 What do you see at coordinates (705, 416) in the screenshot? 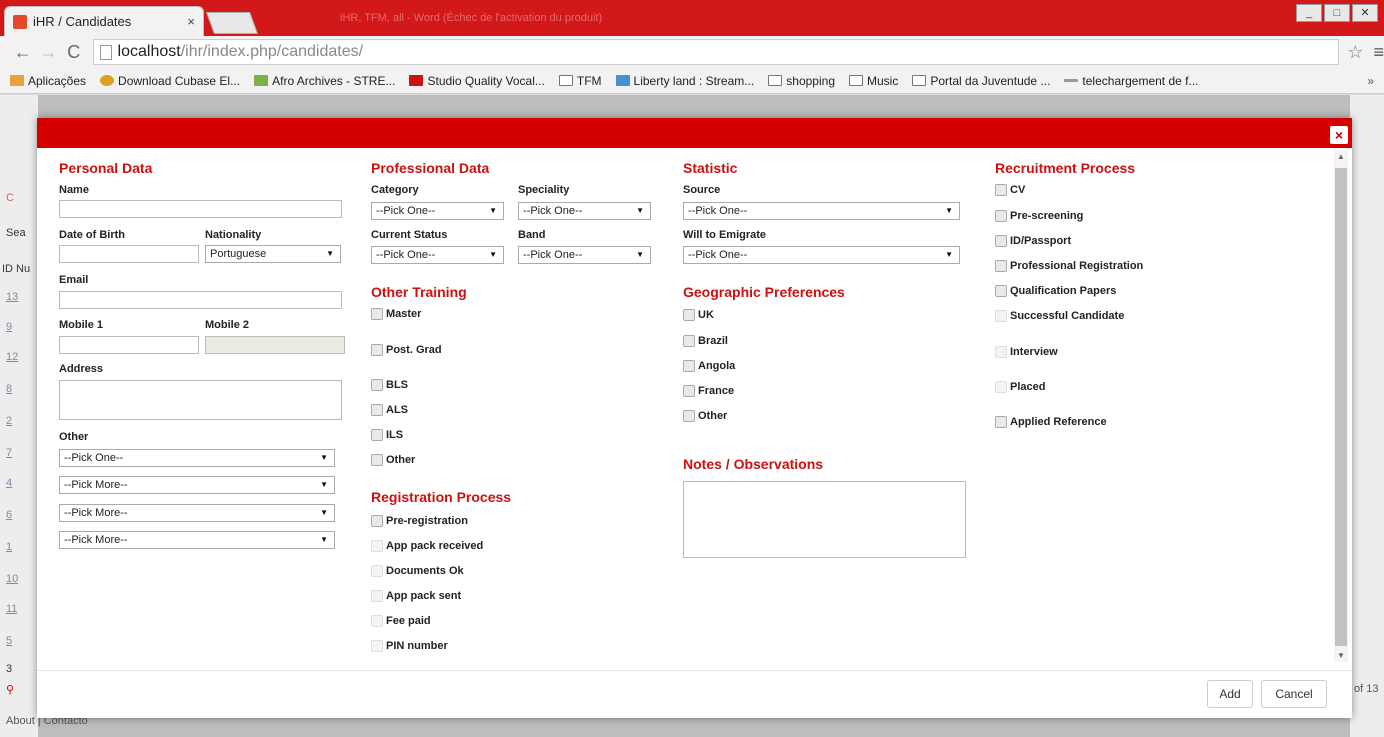
I see `geo-checkbox-other: Other` at bounding box center [705, 416].